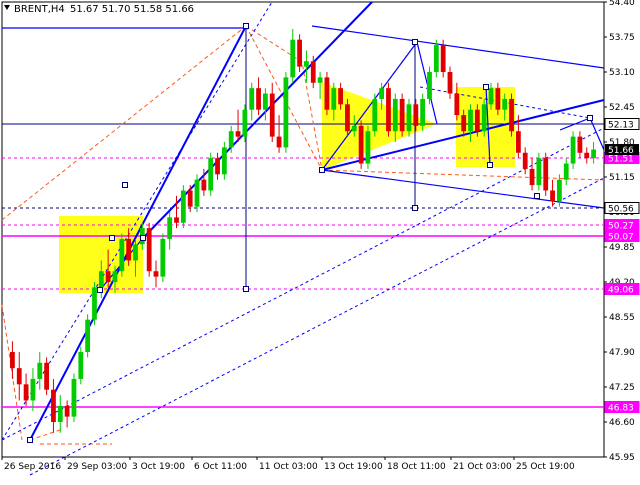 The width and height of the screenshot is (640, 485). What do you see at coordinates (621, 291) in the screenshot?
I see `level-tag-label: 49.06` at bounding box center [621, 291].